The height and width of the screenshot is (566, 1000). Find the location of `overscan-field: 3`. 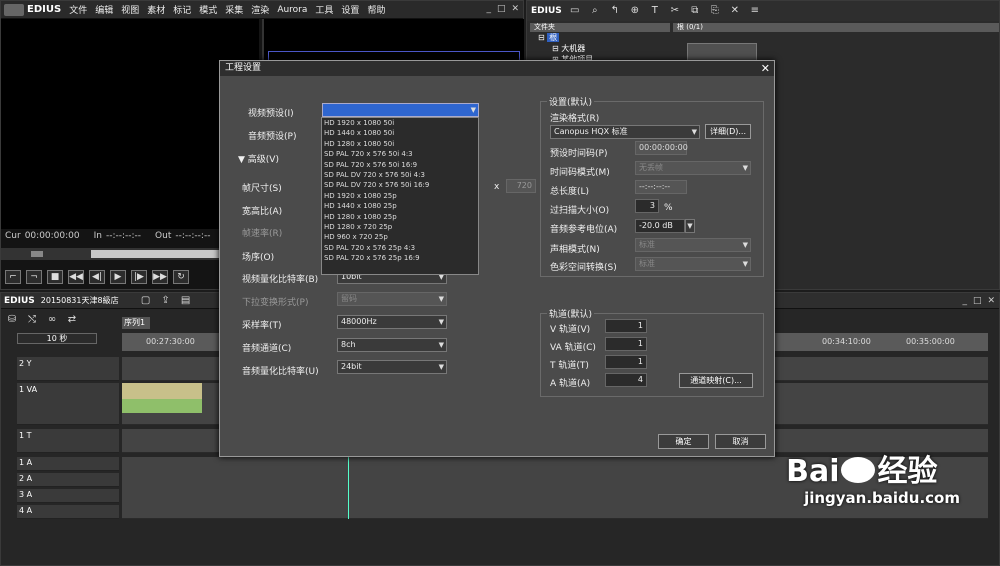

overscan-field: 3 is located at coordinates (647, 206).